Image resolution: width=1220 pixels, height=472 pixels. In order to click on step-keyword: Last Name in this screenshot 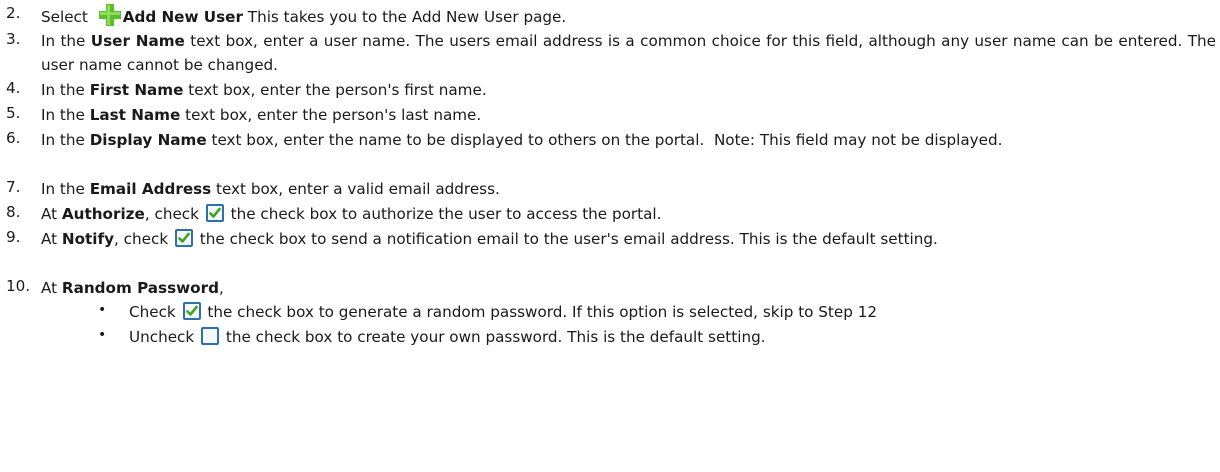, I will do `click(135, 115)`.